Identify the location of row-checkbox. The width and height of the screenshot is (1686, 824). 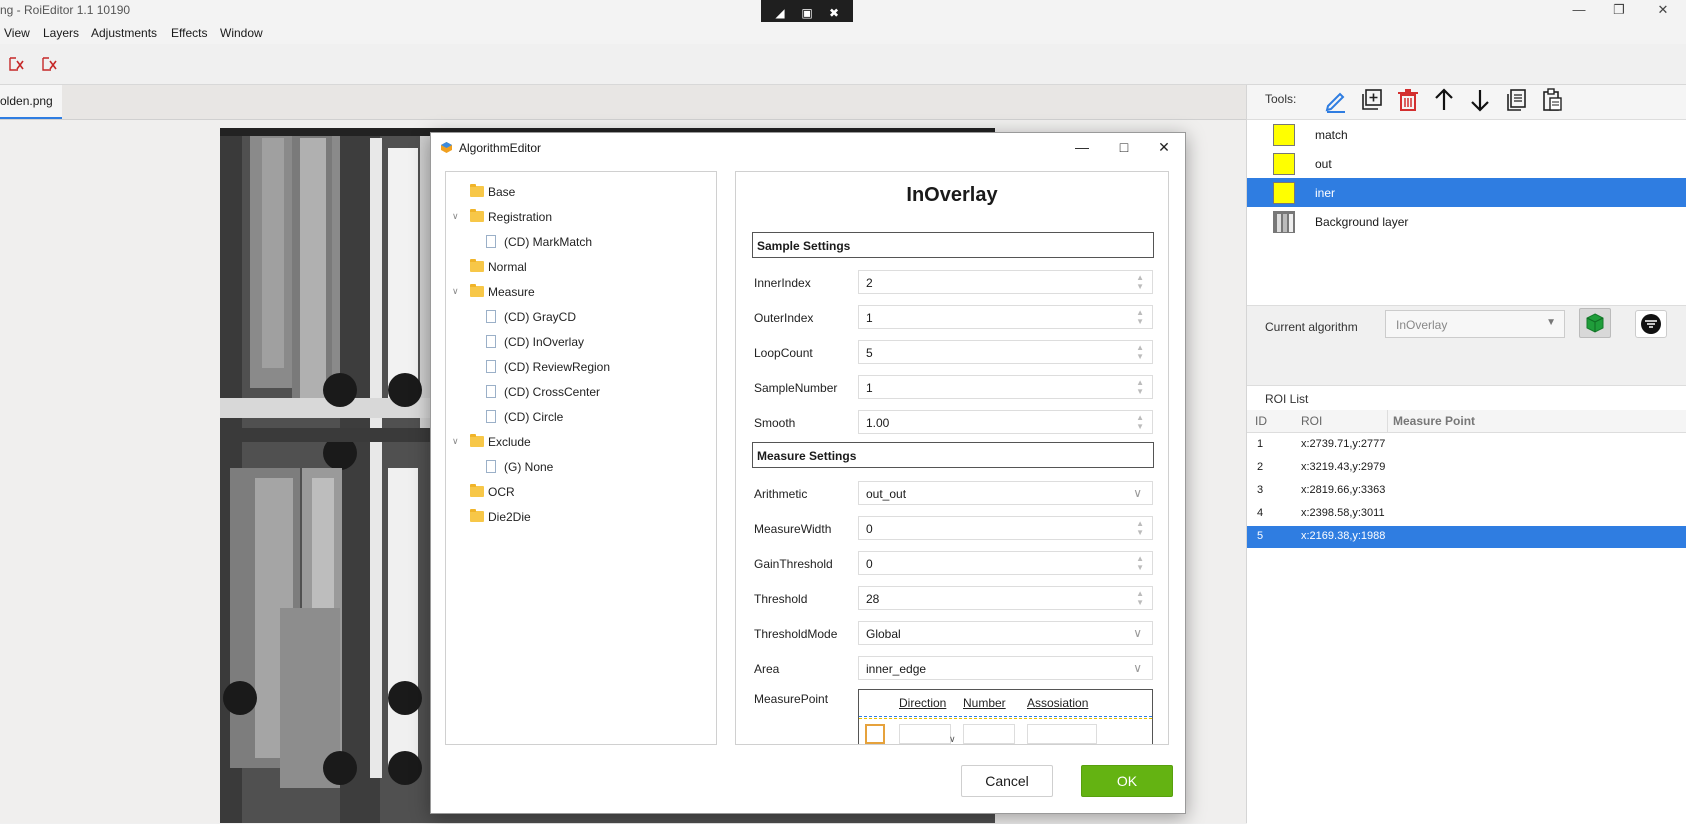
(875, 734).